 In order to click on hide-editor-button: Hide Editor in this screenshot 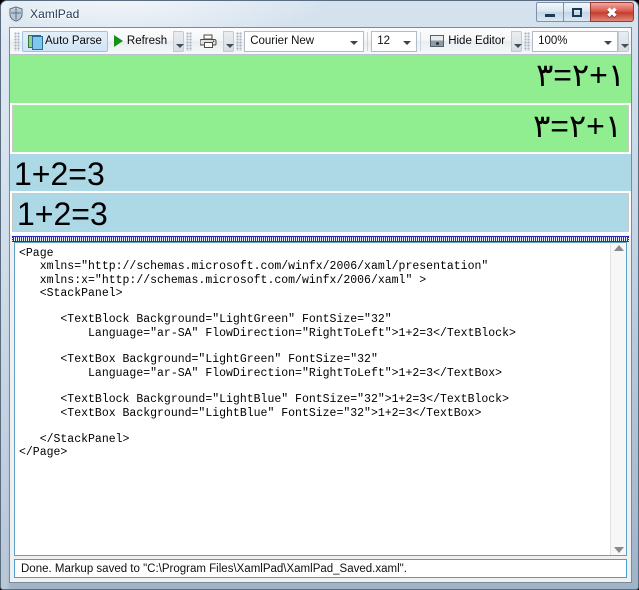, I will do `click(467, 41)`.